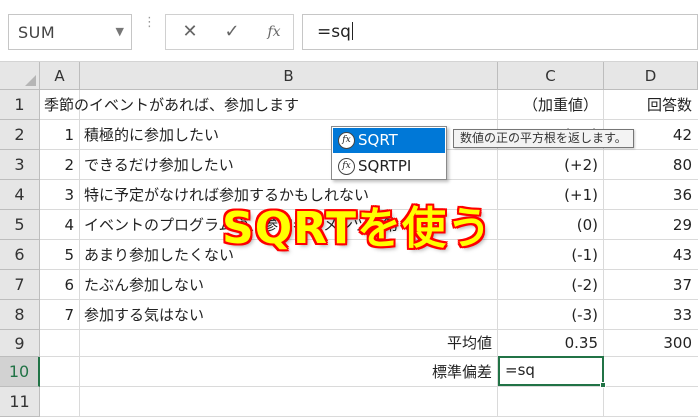  What do you see at coordinates (20, 105) in the screenshot?
I see `row-header-1: 1` at bounding box center [20, 105].